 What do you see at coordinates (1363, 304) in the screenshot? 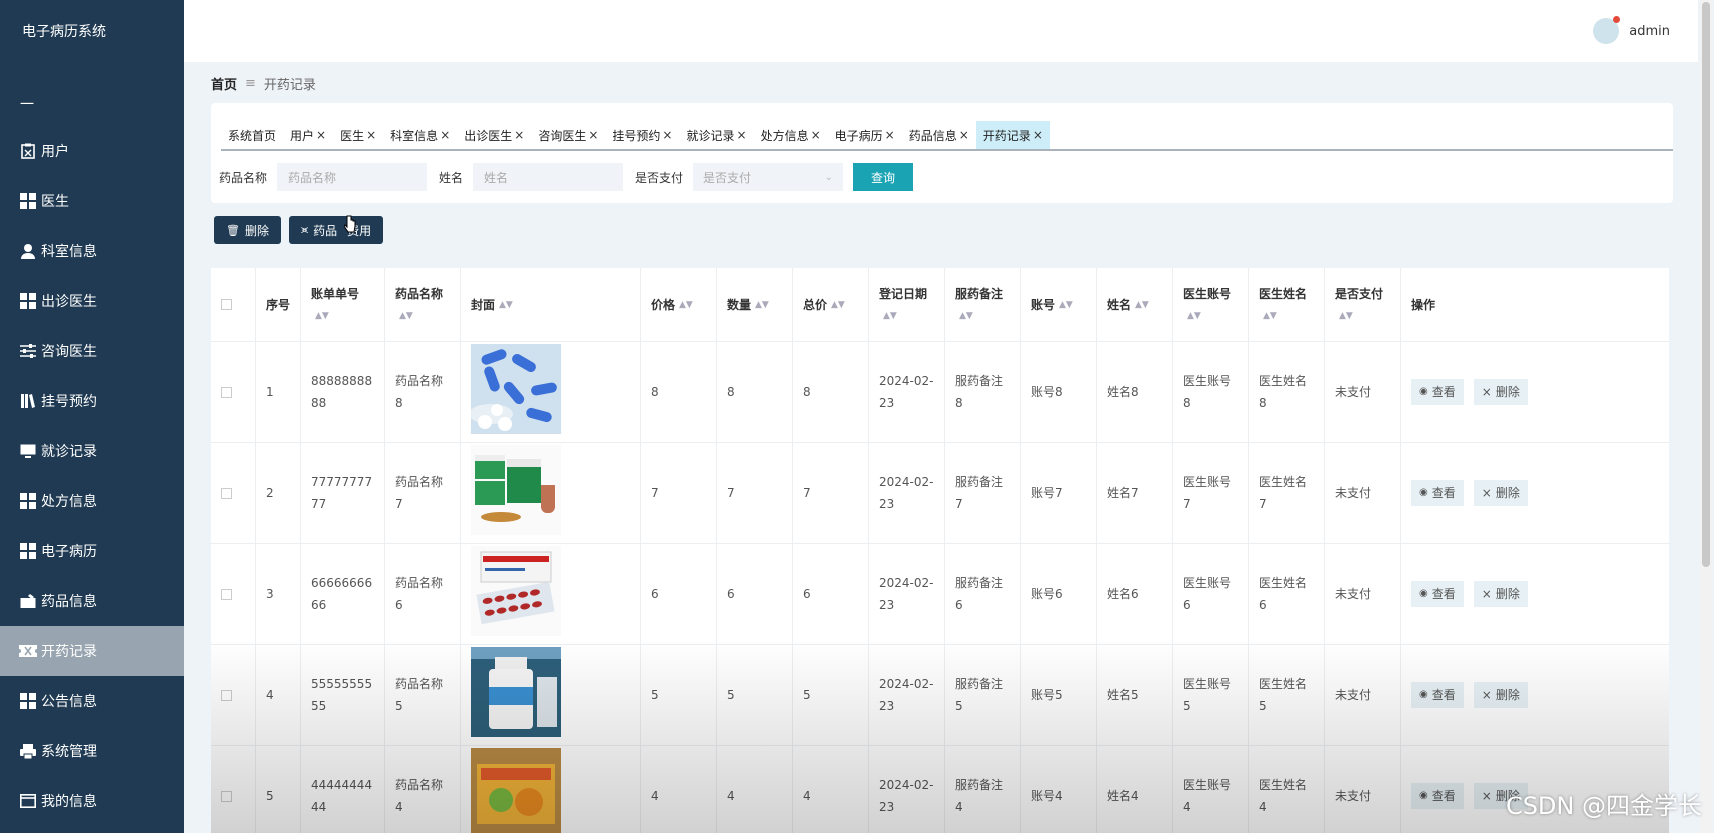
I see `header-cell: 是否支付 ▲▼` at bounding box center [1363, 304].